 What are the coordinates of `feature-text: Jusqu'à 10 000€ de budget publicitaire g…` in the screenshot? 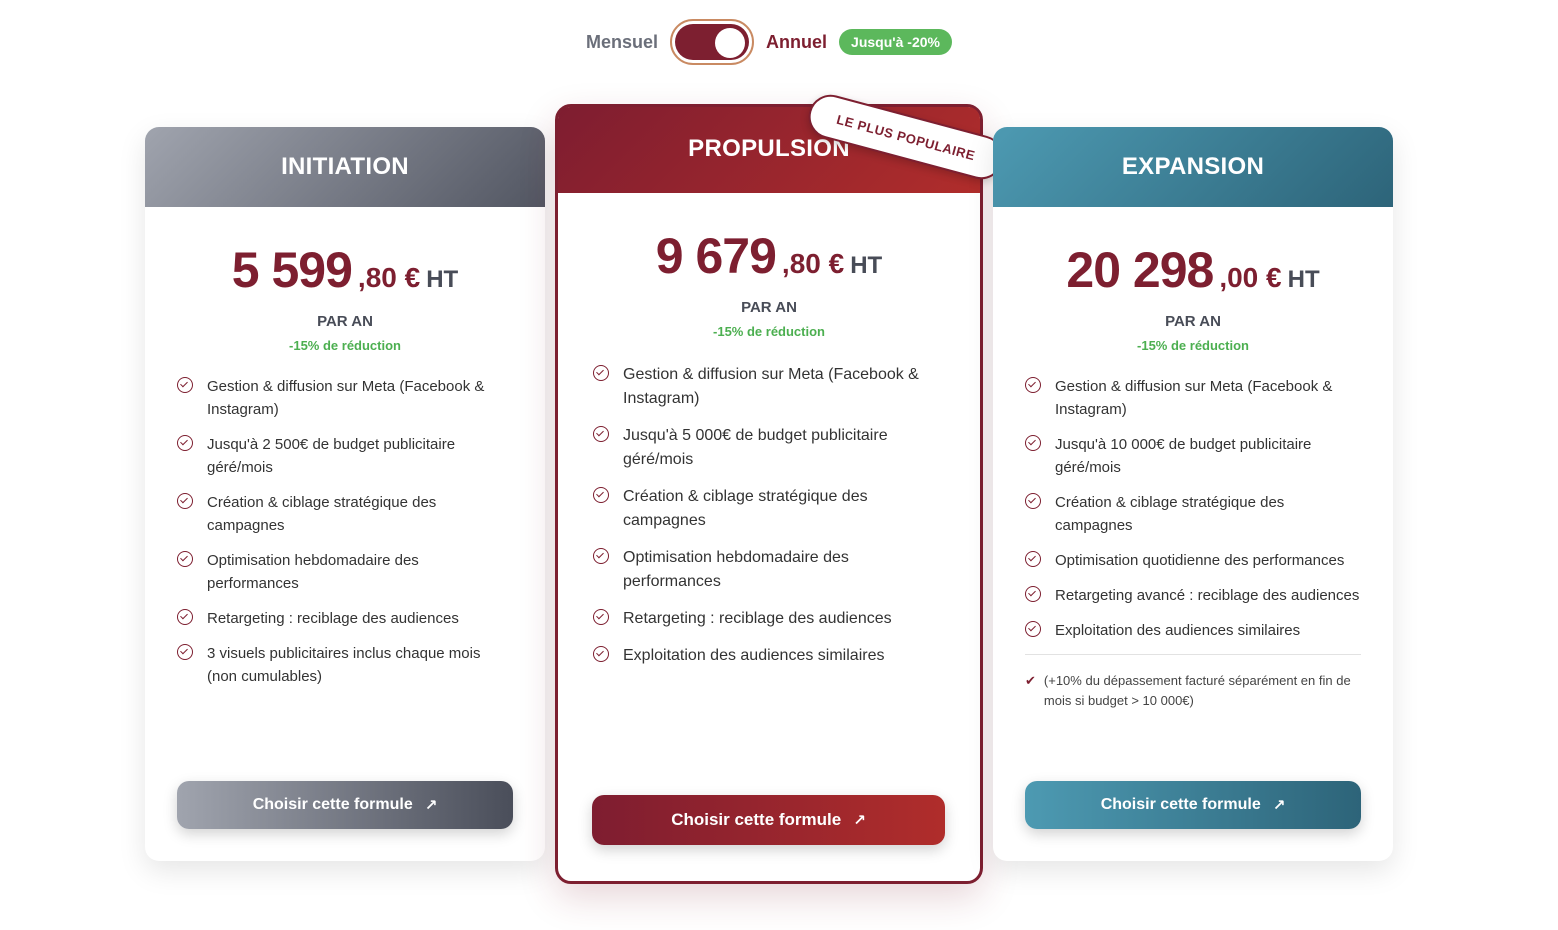 It's located at (1183, 456).